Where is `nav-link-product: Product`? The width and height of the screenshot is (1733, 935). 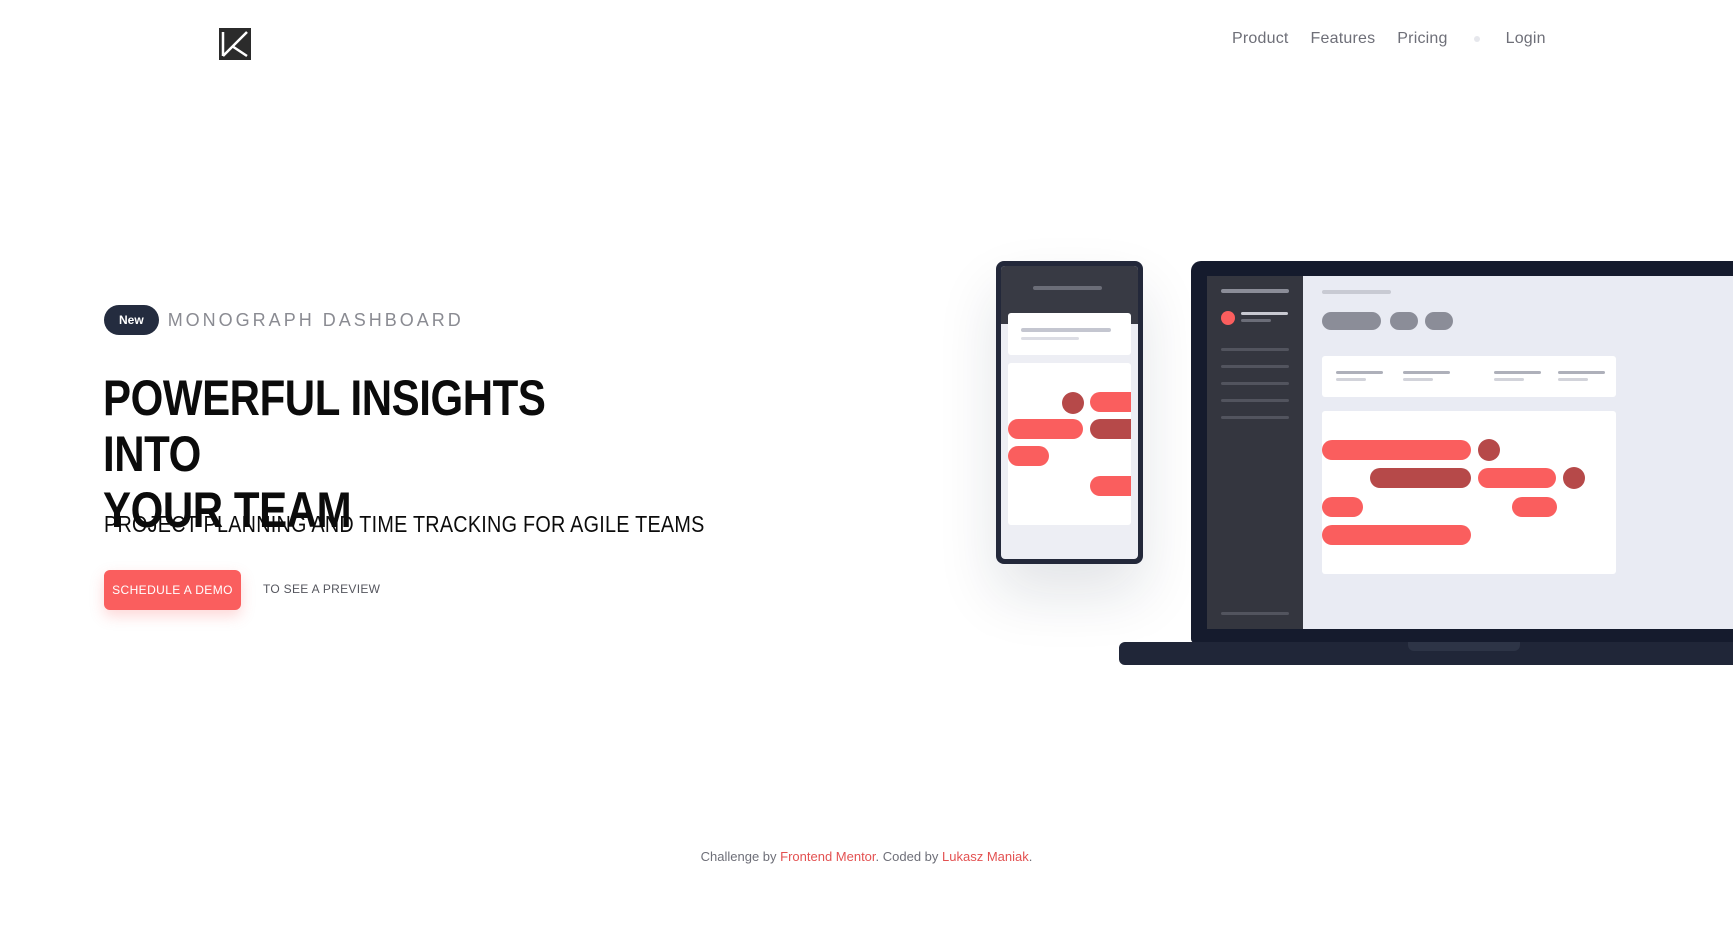 nav-link-product: Product is located at coordinates (1260, 39).